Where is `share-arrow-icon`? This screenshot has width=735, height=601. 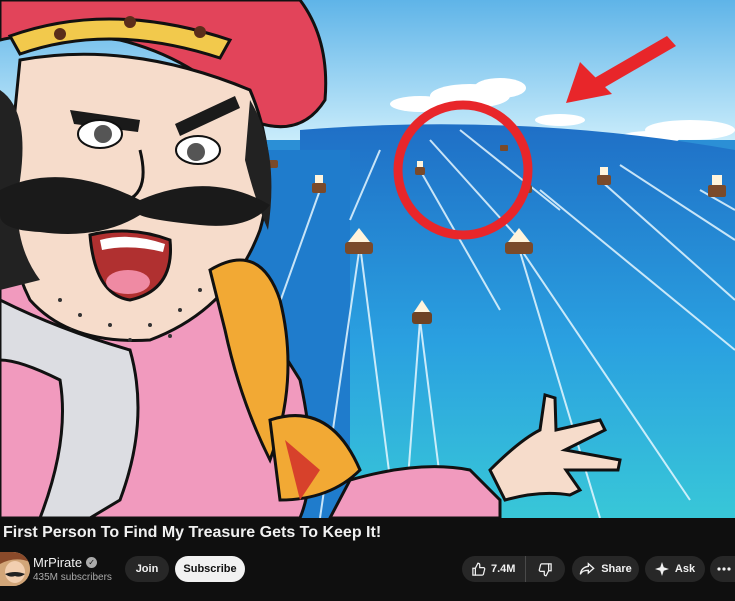
share-arrow-icon is located at coordinates (587, 569).